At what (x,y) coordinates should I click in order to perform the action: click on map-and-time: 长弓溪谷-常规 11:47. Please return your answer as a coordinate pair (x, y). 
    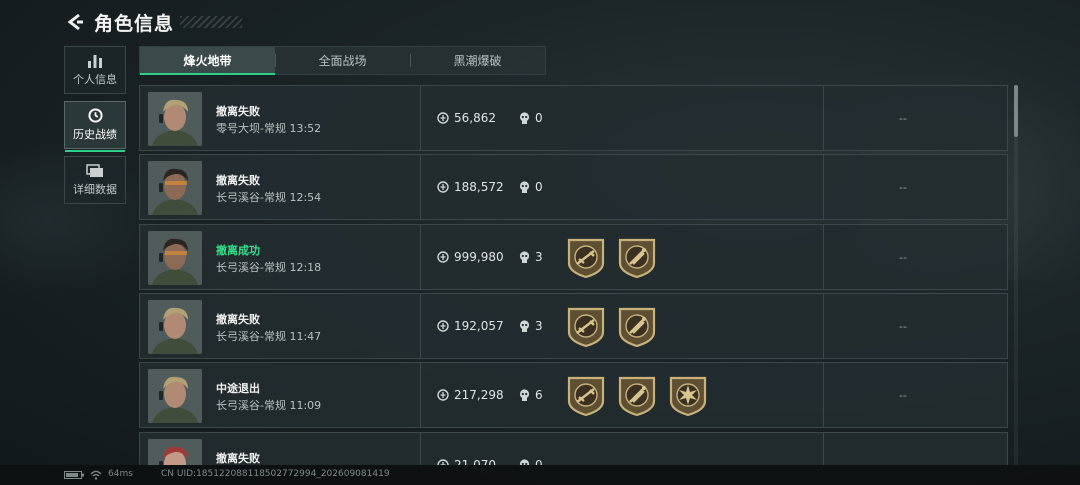
    Looking at the image, I should click on (269, 336).